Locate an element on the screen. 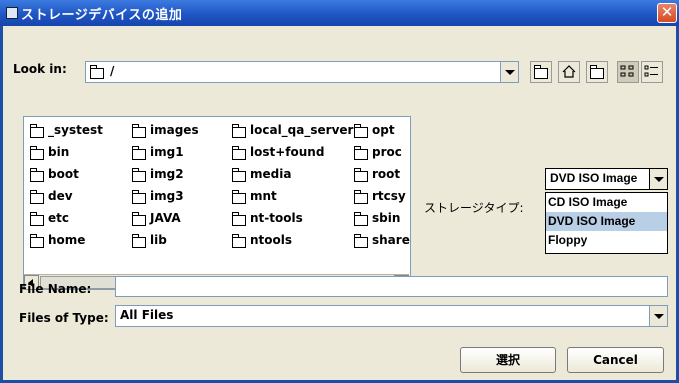 This screenshot has height=383, width=679. new-folder-icon is located at coordinates (597, 72).